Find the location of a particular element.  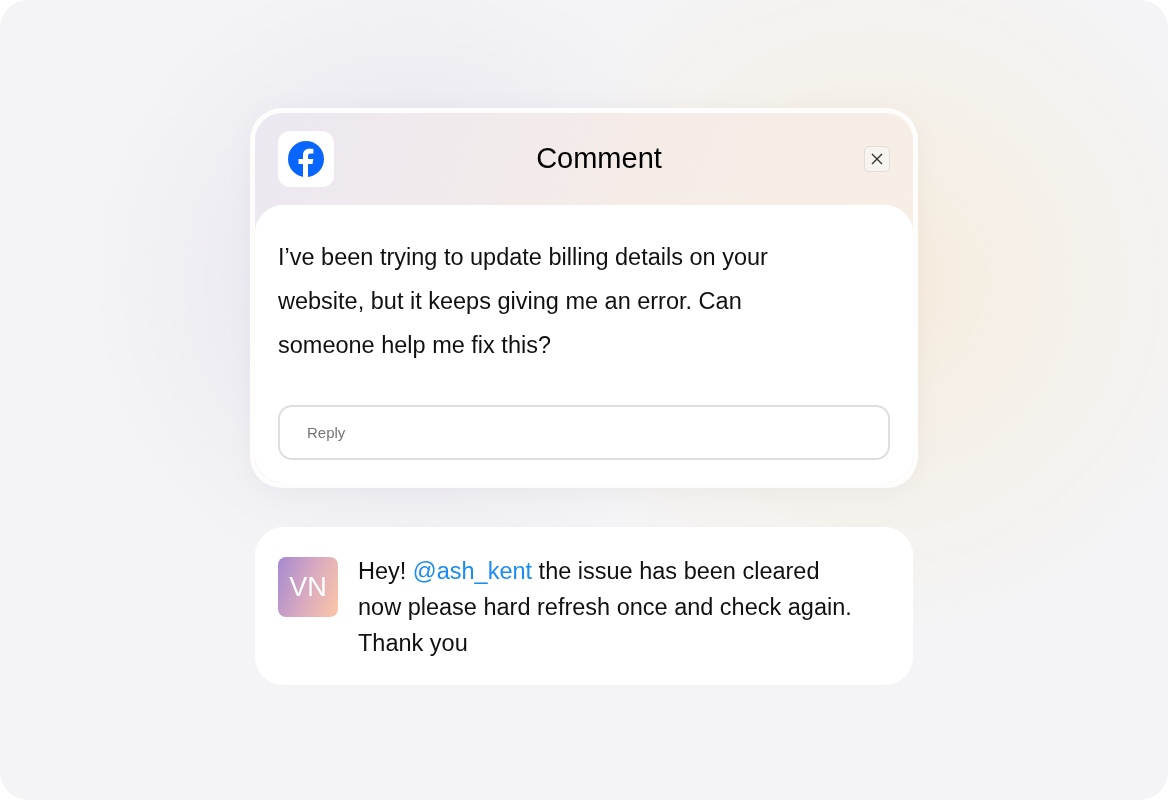

mention-link: @ash_kent is located at coordinates (472, 571).